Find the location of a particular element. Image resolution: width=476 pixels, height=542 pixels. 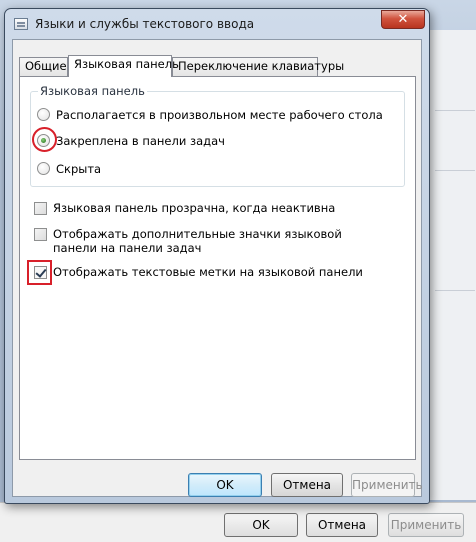

background-cancel-button: Отмена is located at coordinates (342, 525).